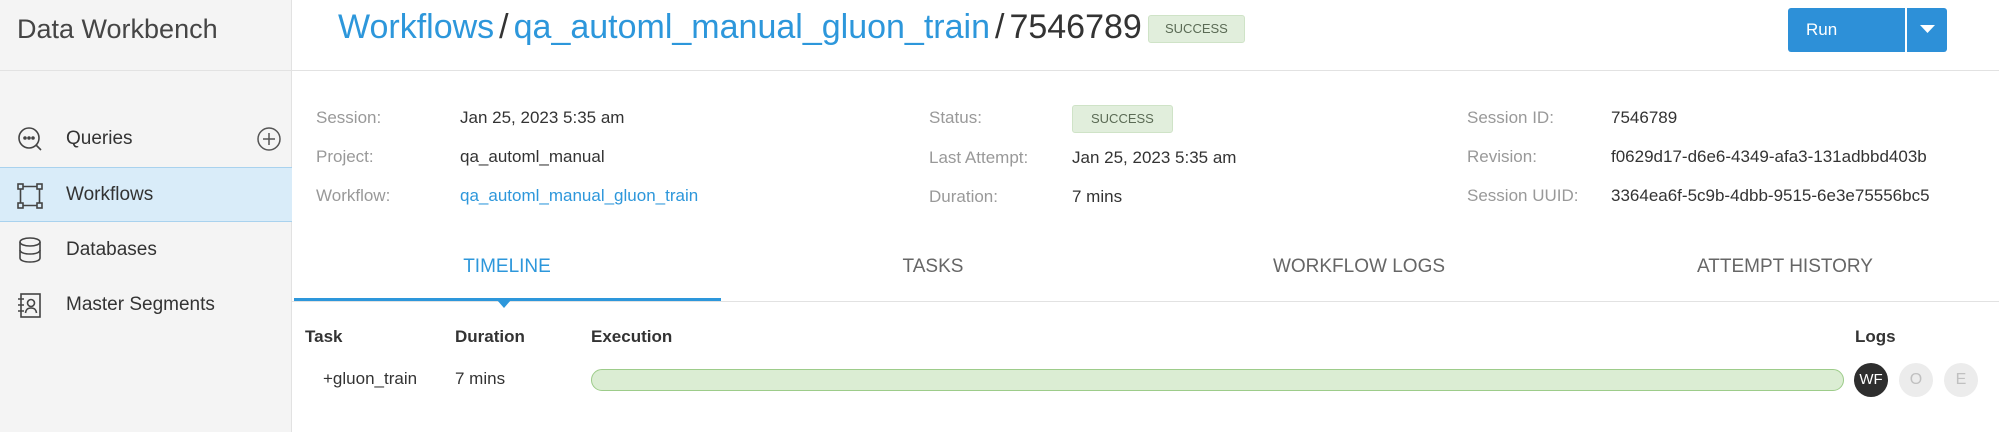 Image resolution: width=1999 pixels, height=432 pixels. Describe the element at coordinates (140, 304) in the screenshot. I see `sidebar-item-label: Master Segments` at that location.